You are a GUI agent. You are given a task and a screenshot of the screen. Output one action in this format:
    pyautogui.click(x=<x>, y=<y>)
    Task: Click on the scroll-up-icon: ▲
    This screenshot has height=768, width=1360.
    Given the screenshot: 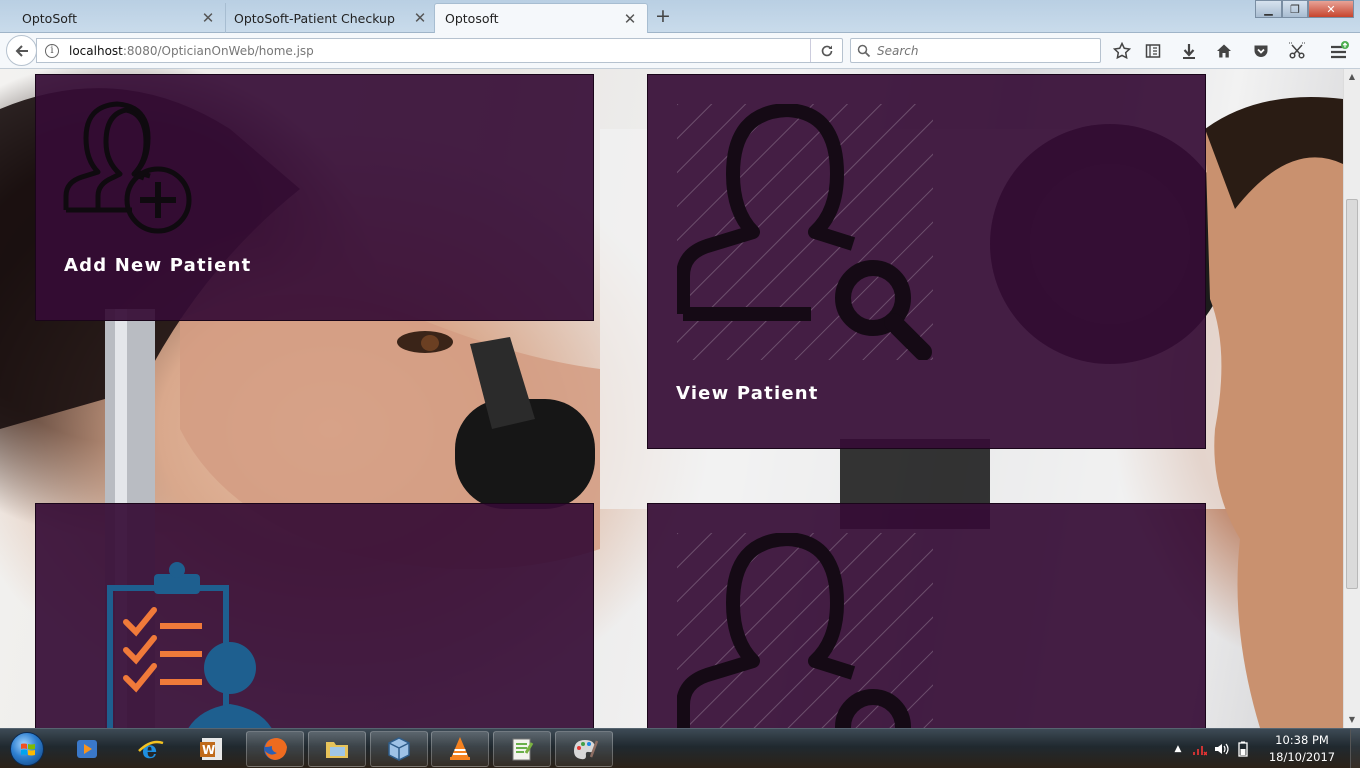 What is the action you would take?
    pyautogui.click(x=1352, y=77)
    